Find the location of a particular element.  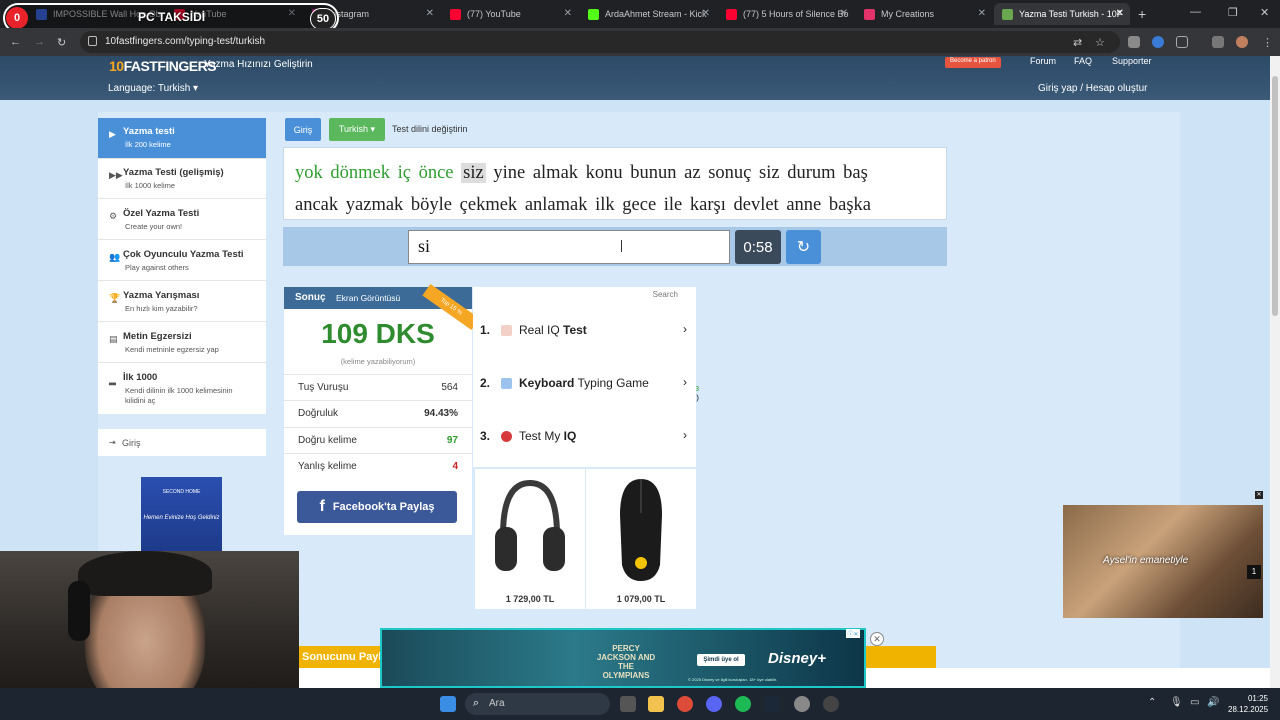

scrollbar-thumb is located at coordinates (1275, 196).